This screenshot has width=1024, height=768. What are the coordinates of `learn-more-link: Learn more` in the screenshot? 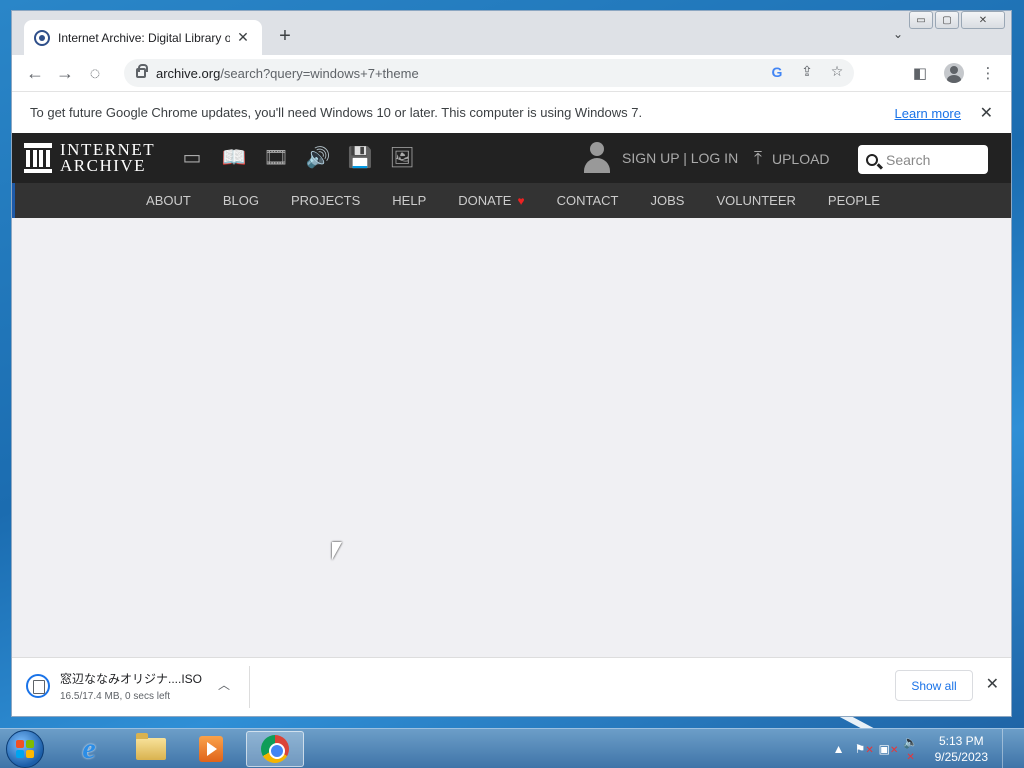 It's located at (928, 113).